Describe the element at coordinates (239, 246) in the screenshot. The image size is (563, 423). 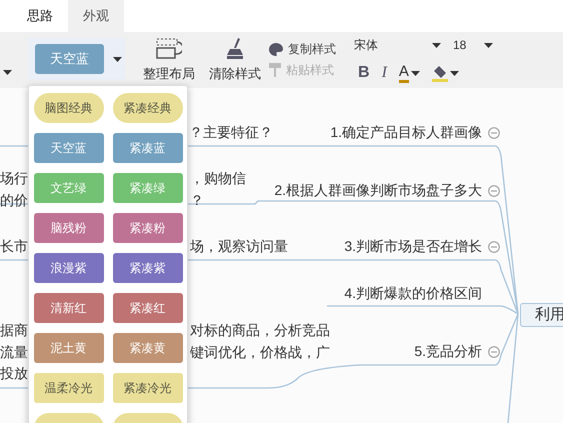
I see `node-text: 场，观察访问量` at that location.